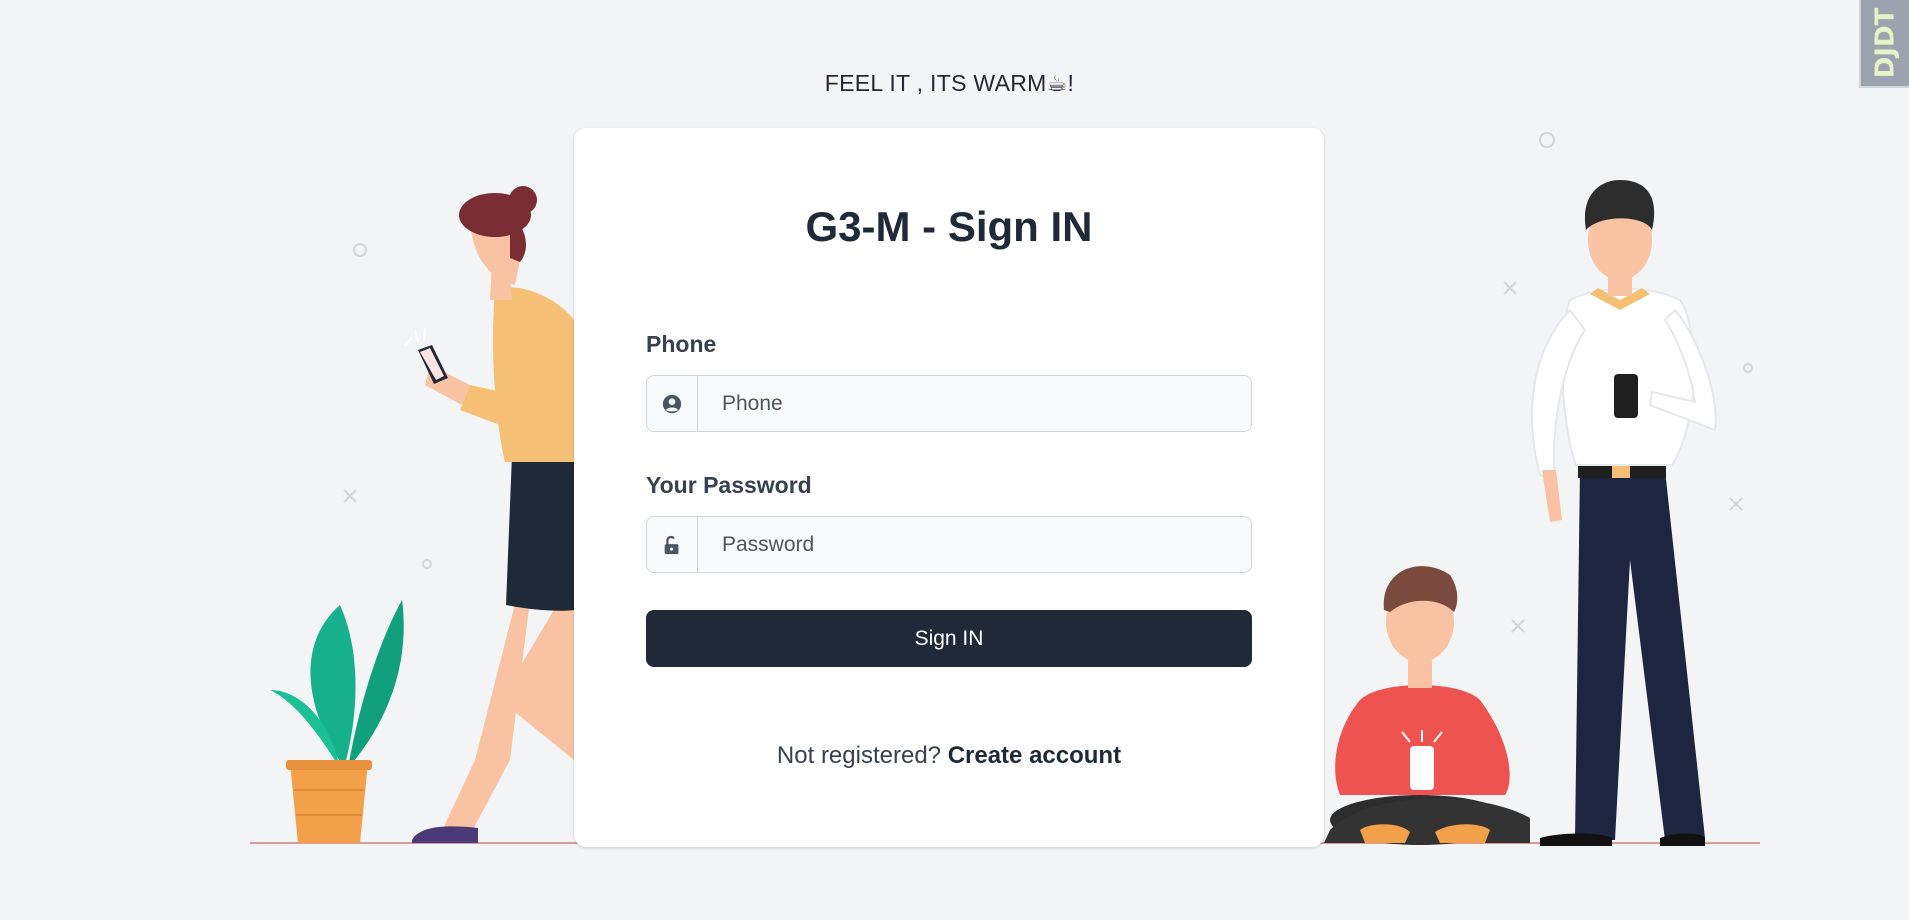  I want to click on register-prompt-row: Not registered? Create account, so click(949, 756).